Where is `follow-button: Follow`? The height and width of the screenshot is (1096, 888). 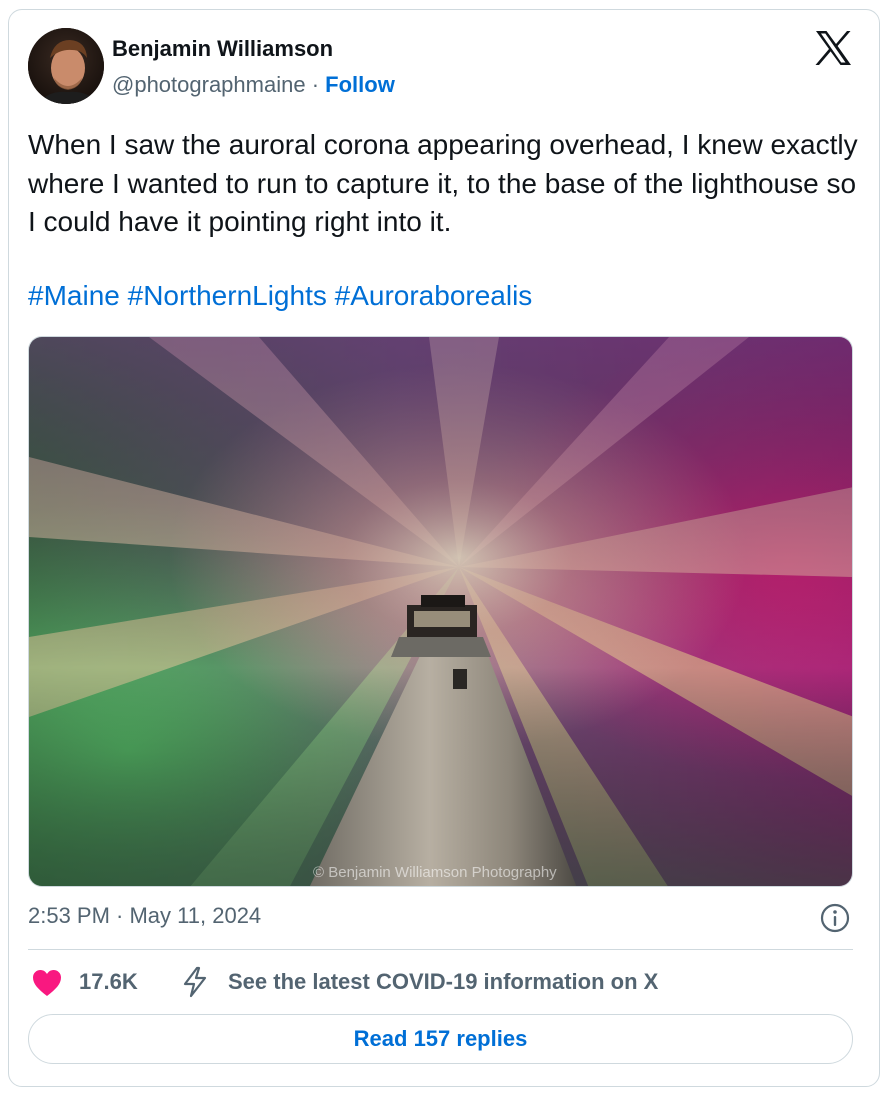 follow-button: Follow is located at coordinates (360, 84).